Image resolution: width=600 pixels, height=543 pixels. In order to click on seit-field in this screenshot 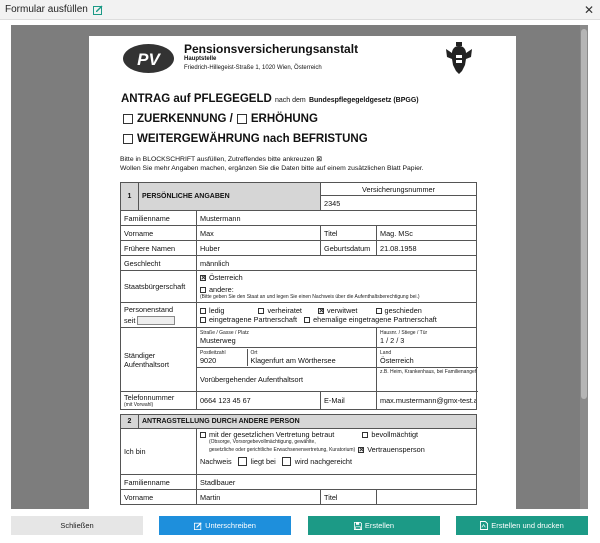, I will do `click(156, 321)`.